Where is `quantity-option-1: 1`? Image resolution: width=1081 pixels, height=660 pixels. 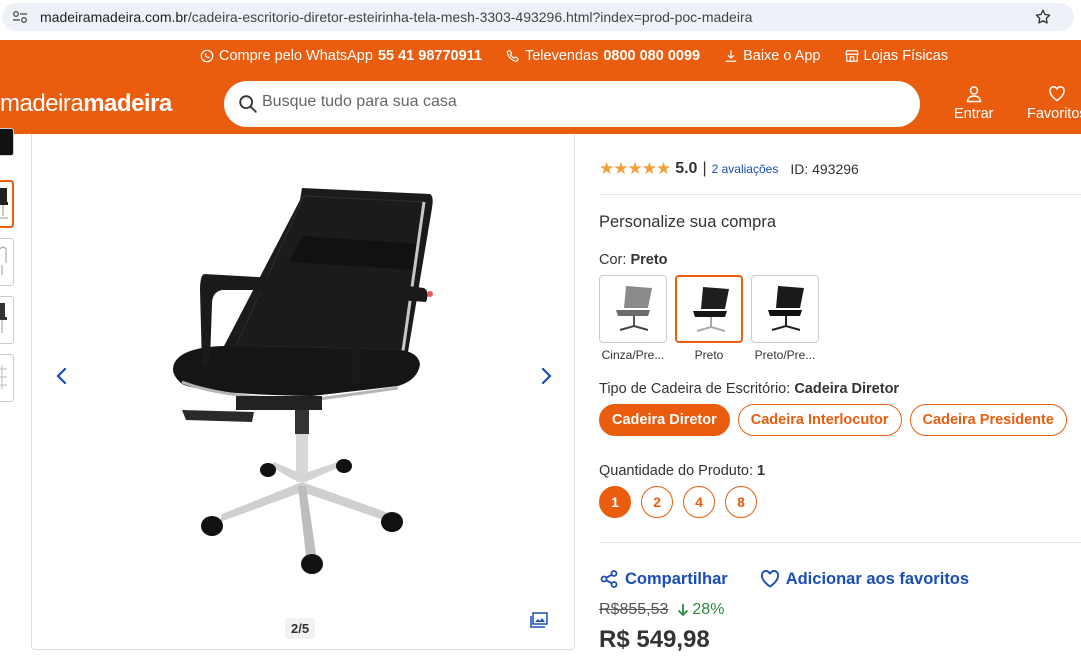 quantity-option-1: 1 is located at coordinates (615, 502).